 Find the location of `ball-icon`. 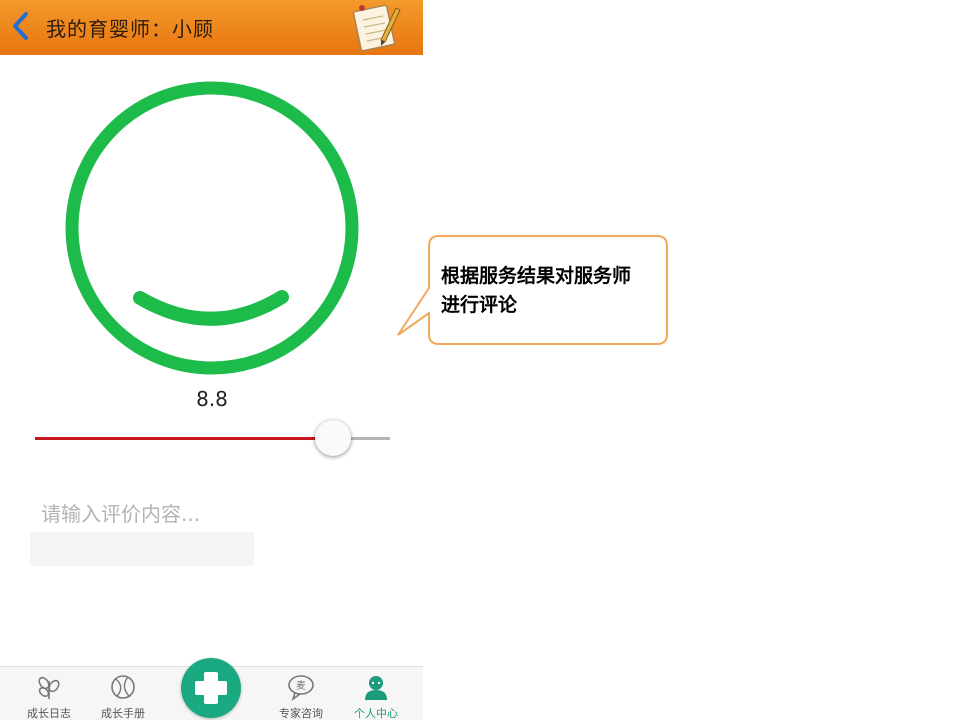

ball-icon is located at coordinates (123, 687).